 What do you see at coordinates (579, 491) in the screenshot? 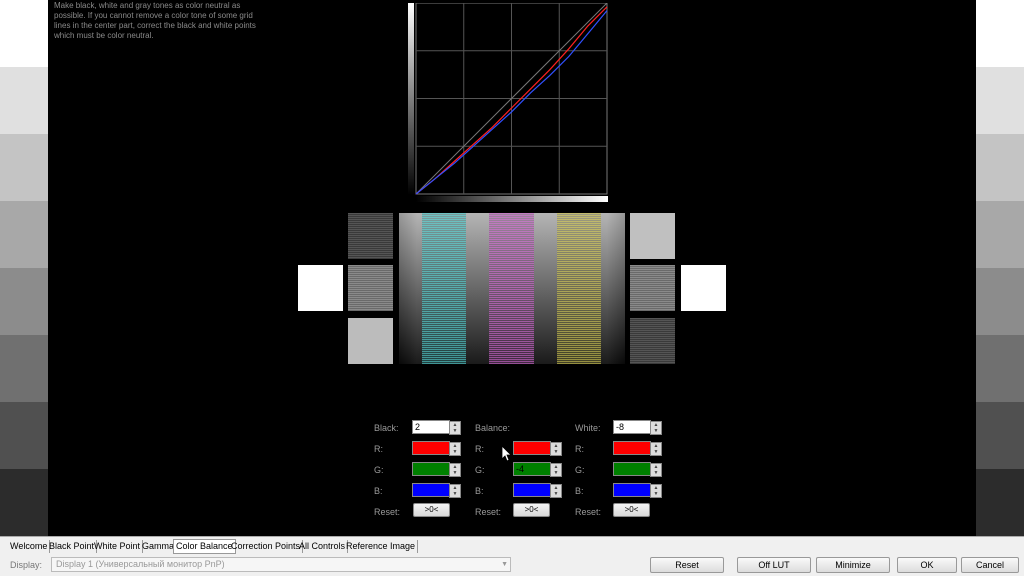
I see `white-b-label: B:` at bounding box center [579, 491].